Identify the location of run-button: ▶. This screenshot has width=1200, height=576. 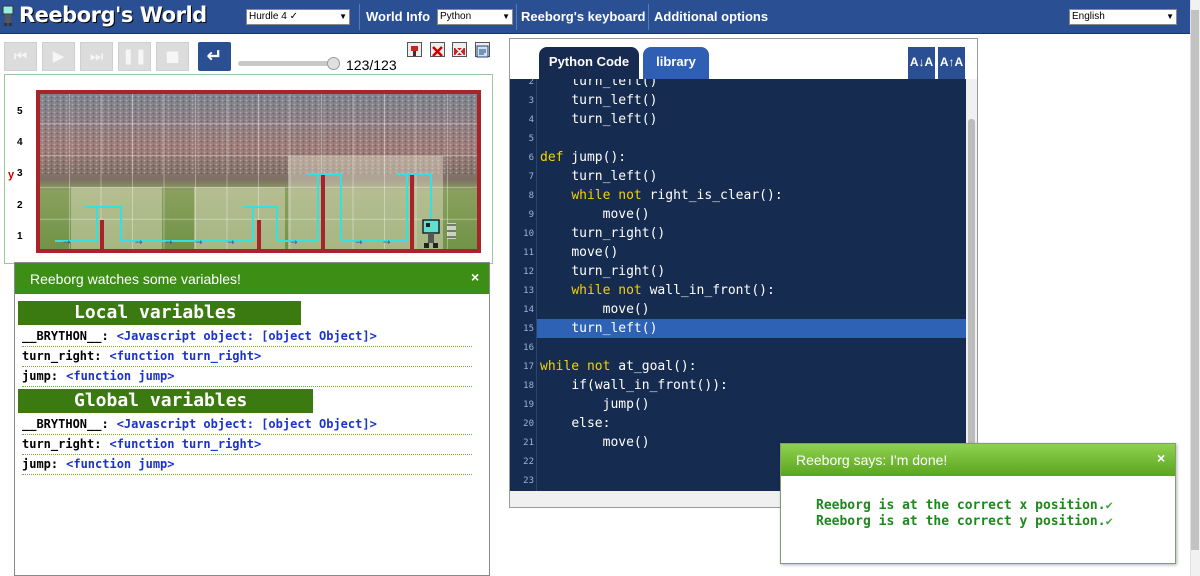
(58, 56).